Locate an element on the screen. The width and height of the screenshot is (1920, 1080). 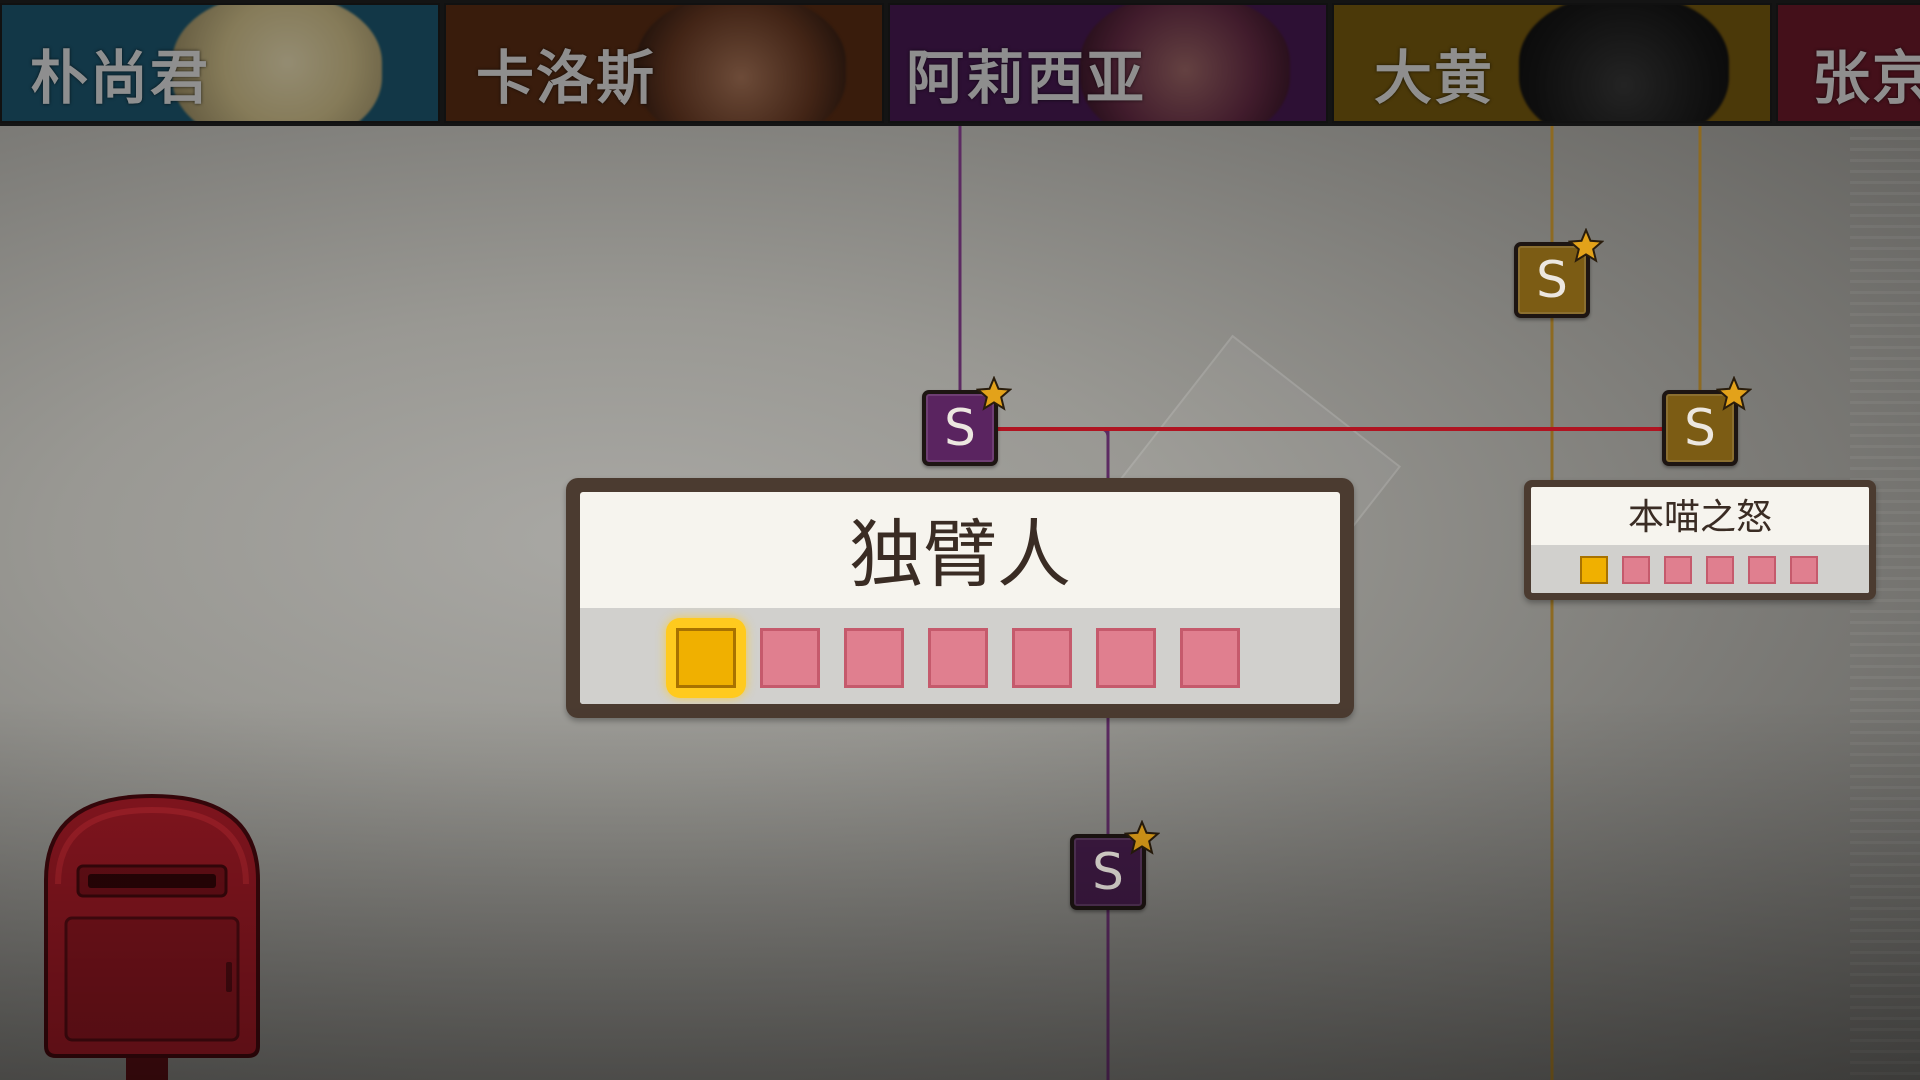
character-tab-zhangjing: 张京 is located at coordinates (1848, 63).